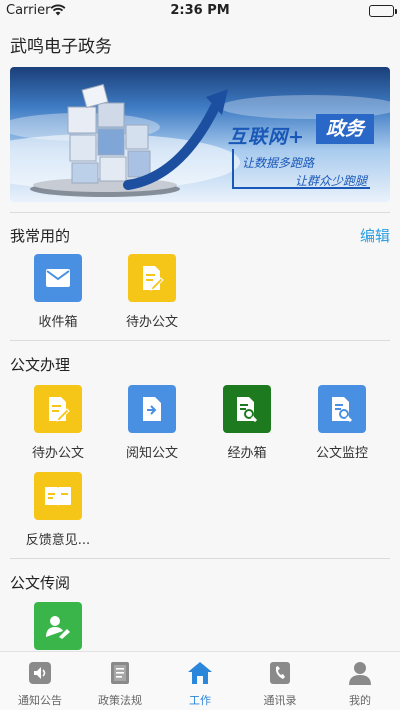  Describe the element at coordinates (360, 673) in the screenshot. I see `user-icon` at that location.